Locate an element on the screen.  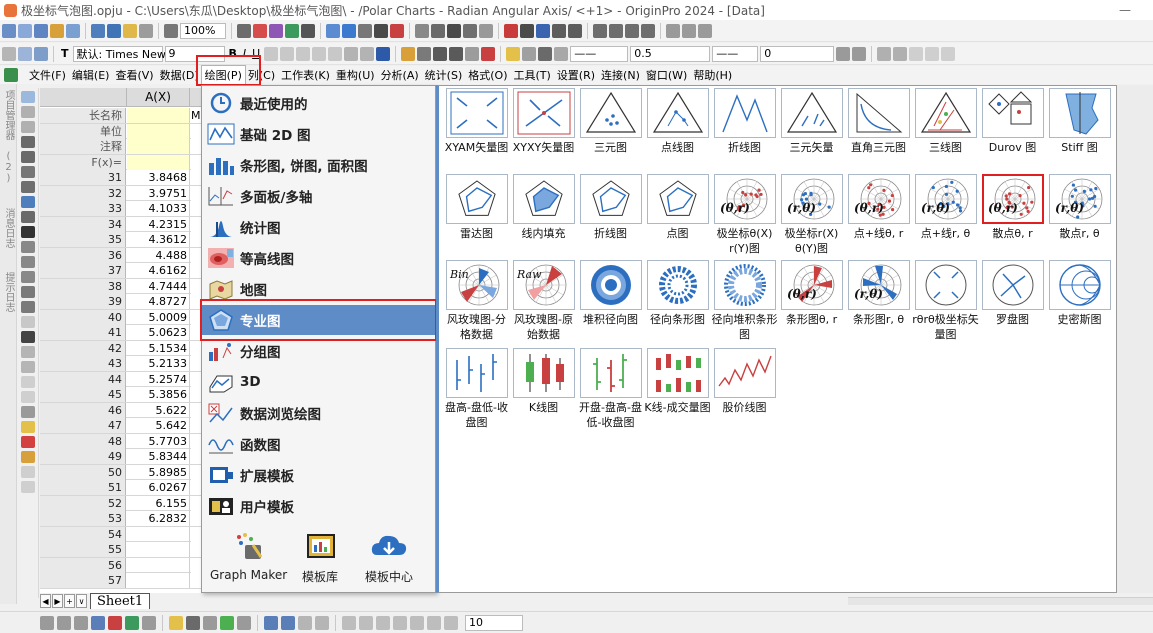
template-center-button: 模板中心 is located at coordinates (389, 561).